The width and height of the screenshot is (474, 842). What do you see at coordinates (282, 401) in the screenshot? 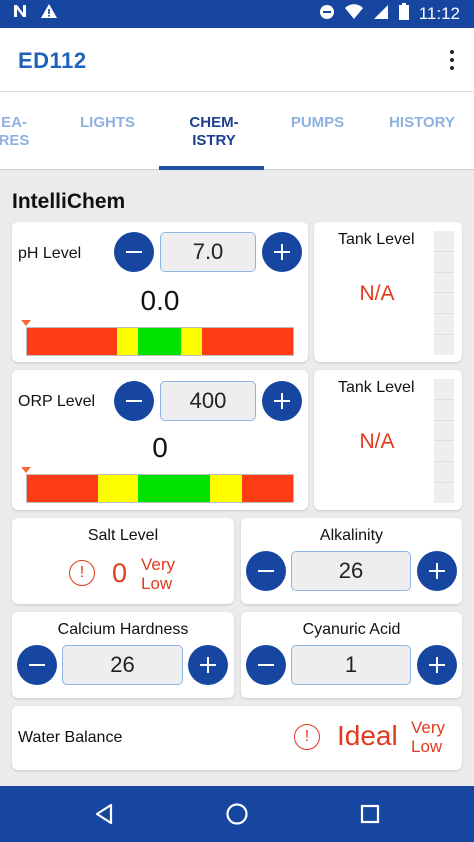
I see `orp-increase-button` at bounding box center [282, 401].